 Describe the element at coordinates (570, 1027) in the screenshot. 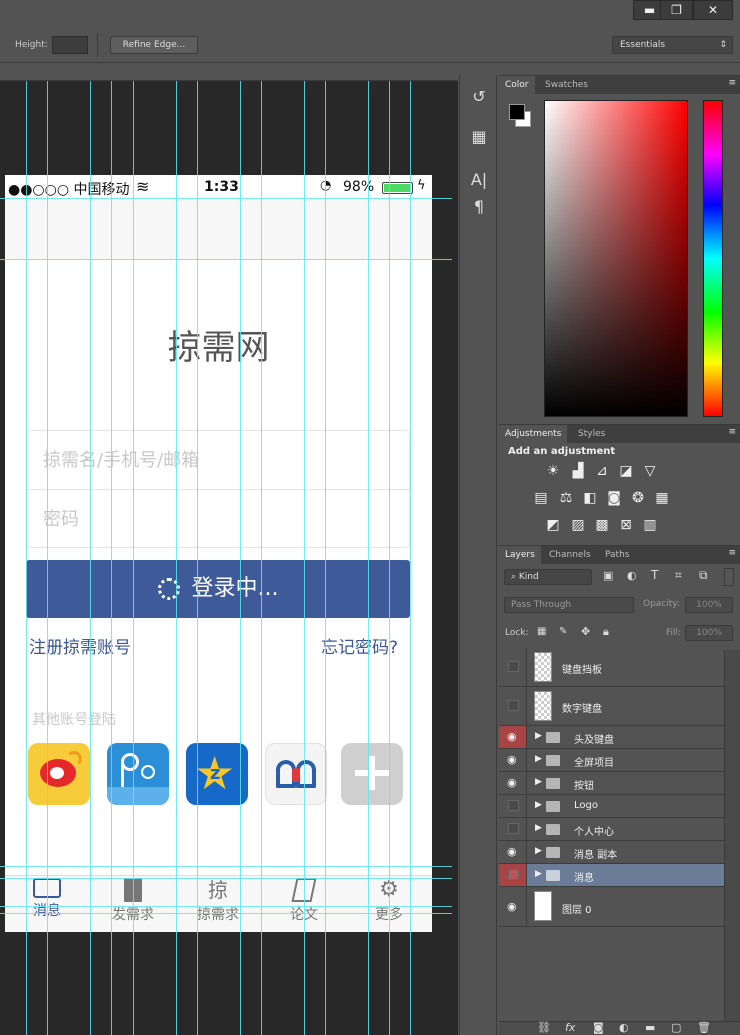

I see `fx-icon: fx` at that location.